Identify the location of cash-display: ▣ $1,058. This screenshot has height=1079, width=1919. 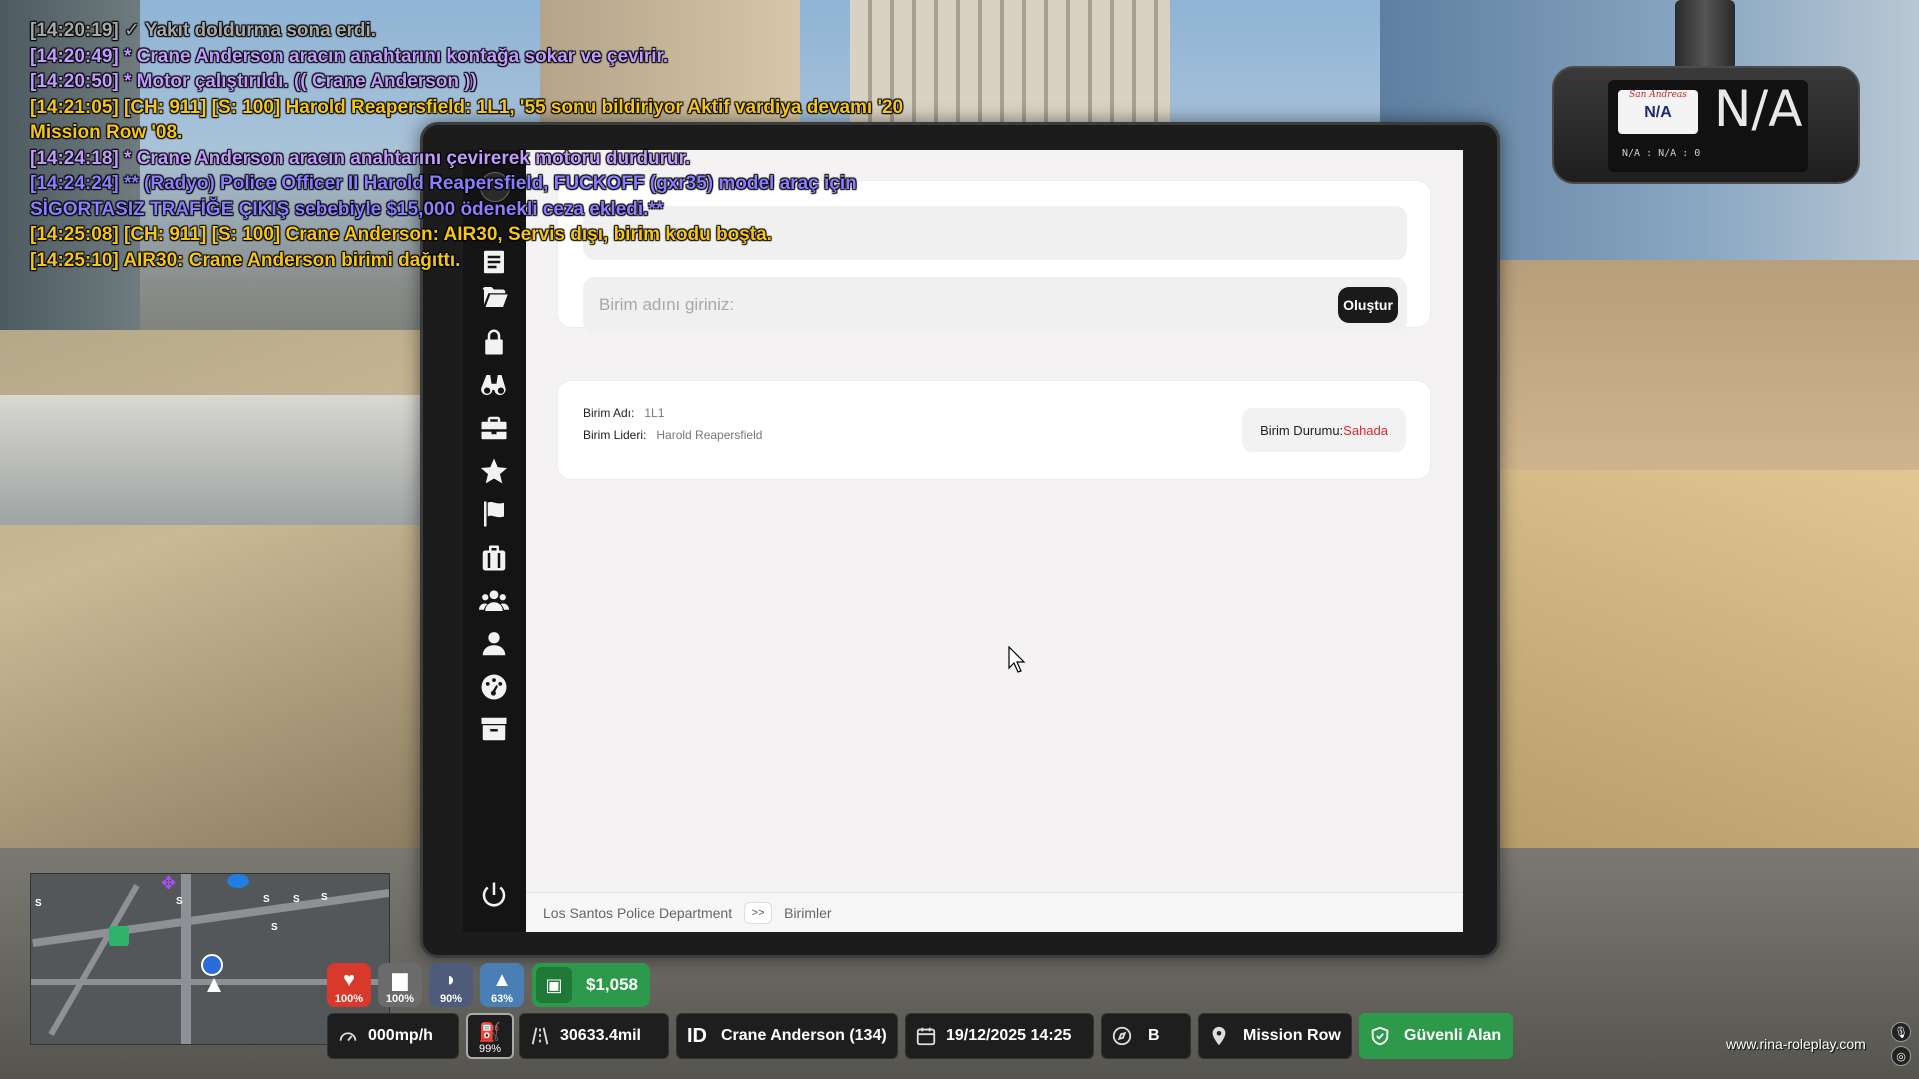
(591, 985).